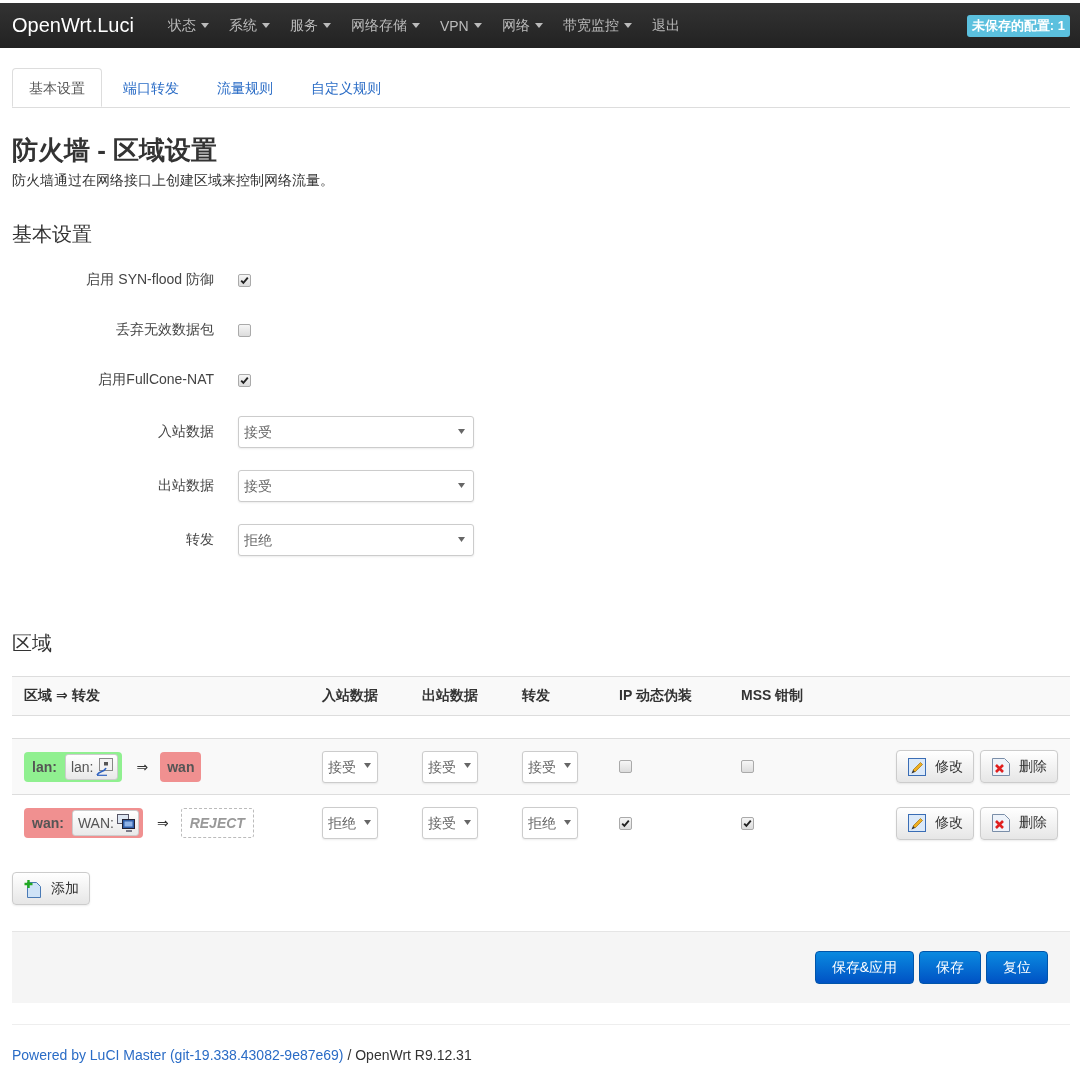 The width and height of the screenshot is (1080, 1069). I want to click on nav-menu-item: 网络存储, so click(385, 25).